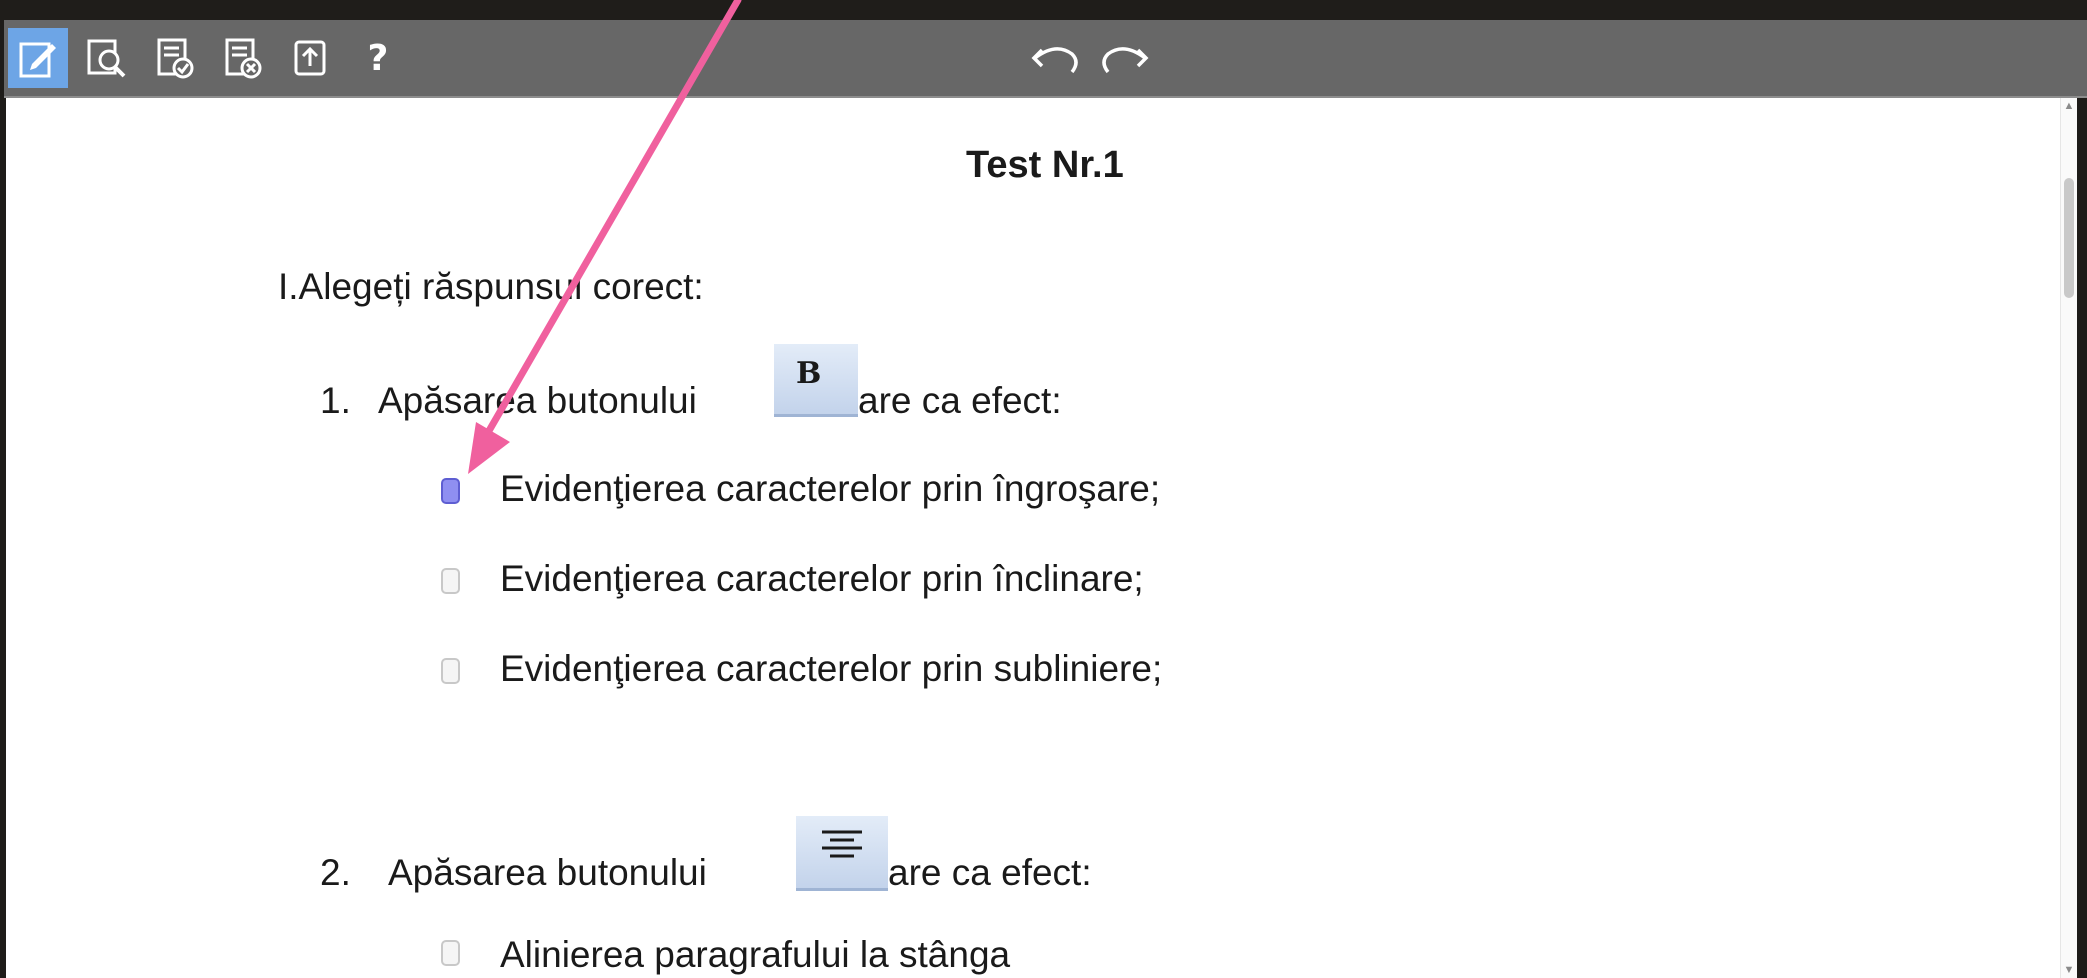  I want to click on option-1-3-checkbox, so click(450, 671).